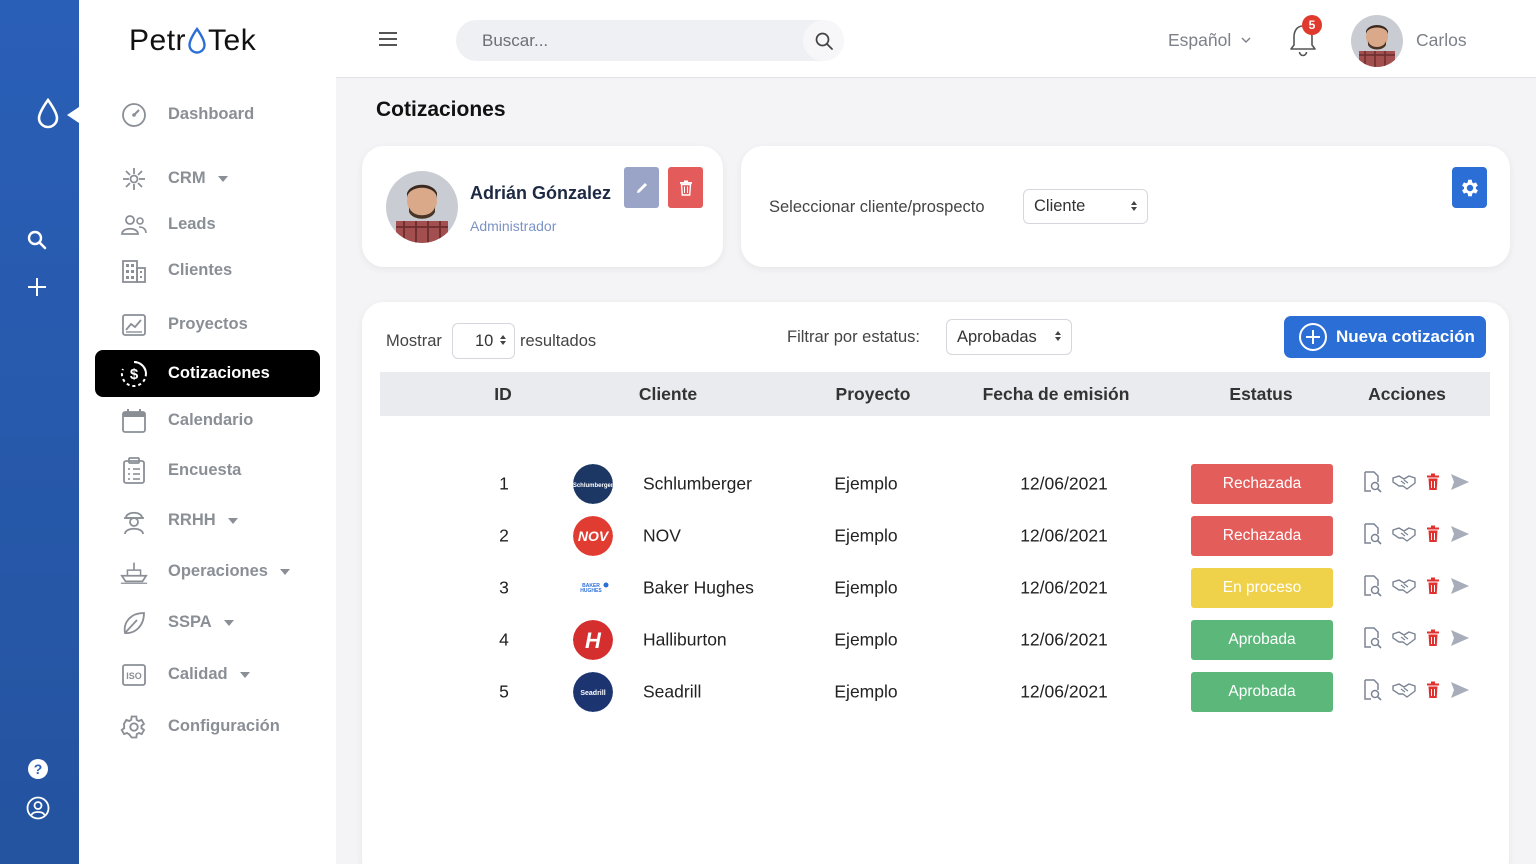 This screenshot has width=1536, height=864. What do you see at coordinates (414, 341) in the screenshot?
I see `show-label: Mostrar` at bounding box center [414, 341].